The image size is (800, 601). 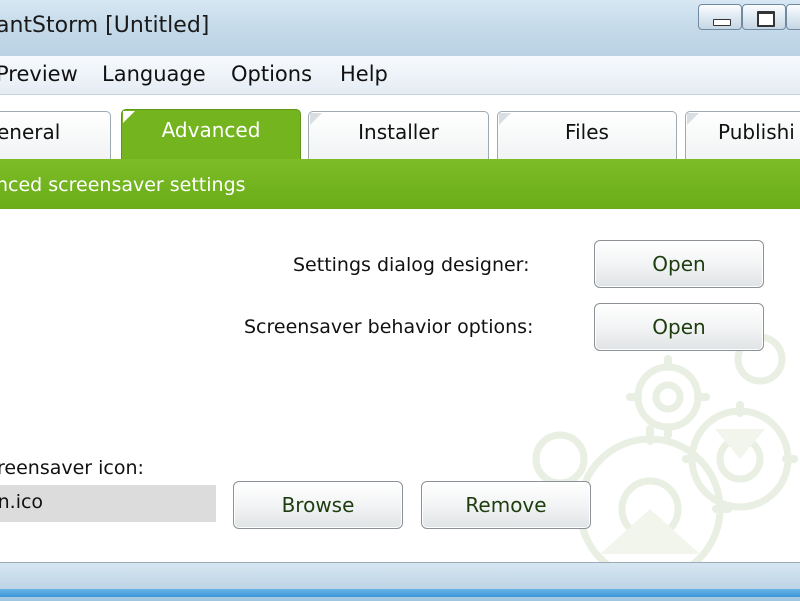 I want to click on taskbar-edge, so click(x=400, y=593).